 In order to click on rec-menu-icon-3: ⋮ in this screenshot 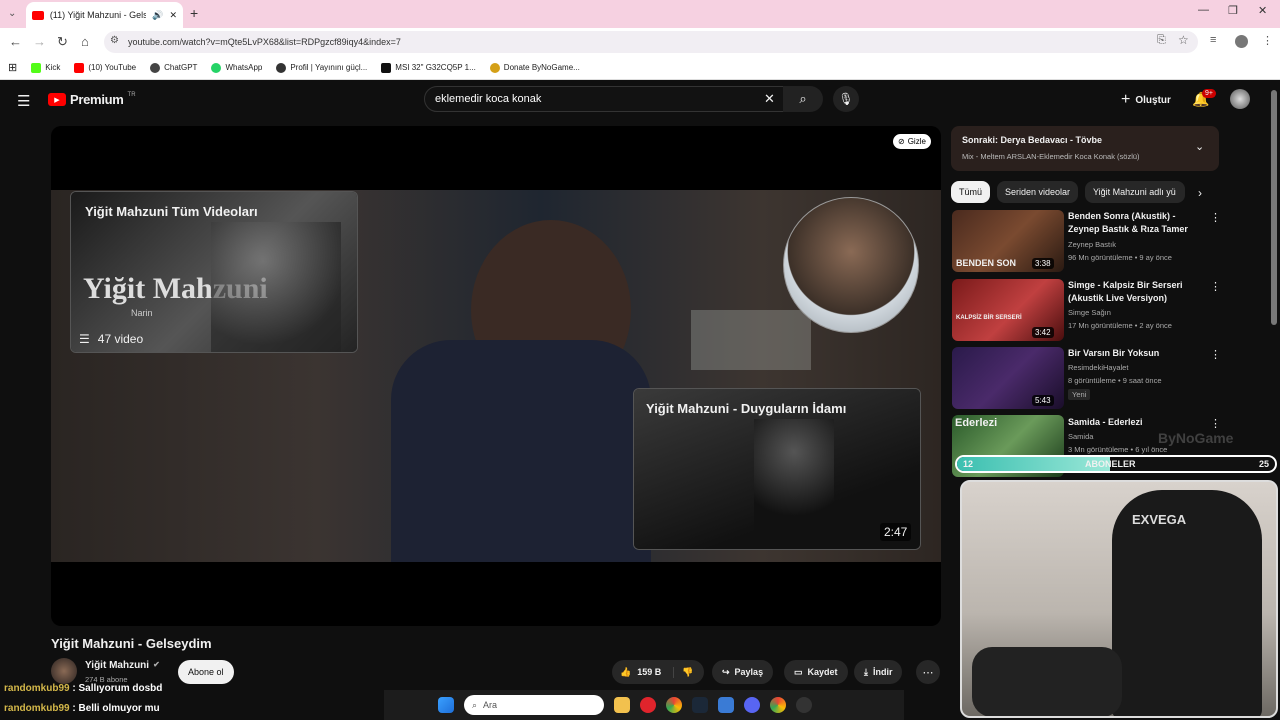, I will do `click(1215, 354)`.